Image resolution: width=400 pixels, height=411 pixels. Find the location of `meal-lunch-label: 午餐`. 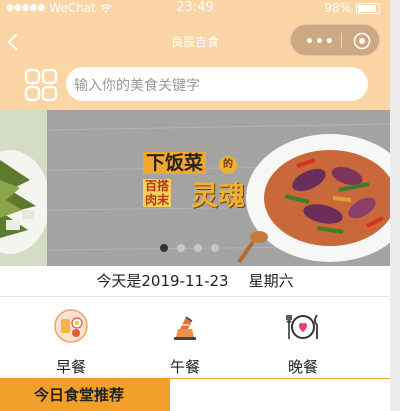

meal-lunch-label: 午餐 is located at coordinates (184, 367).